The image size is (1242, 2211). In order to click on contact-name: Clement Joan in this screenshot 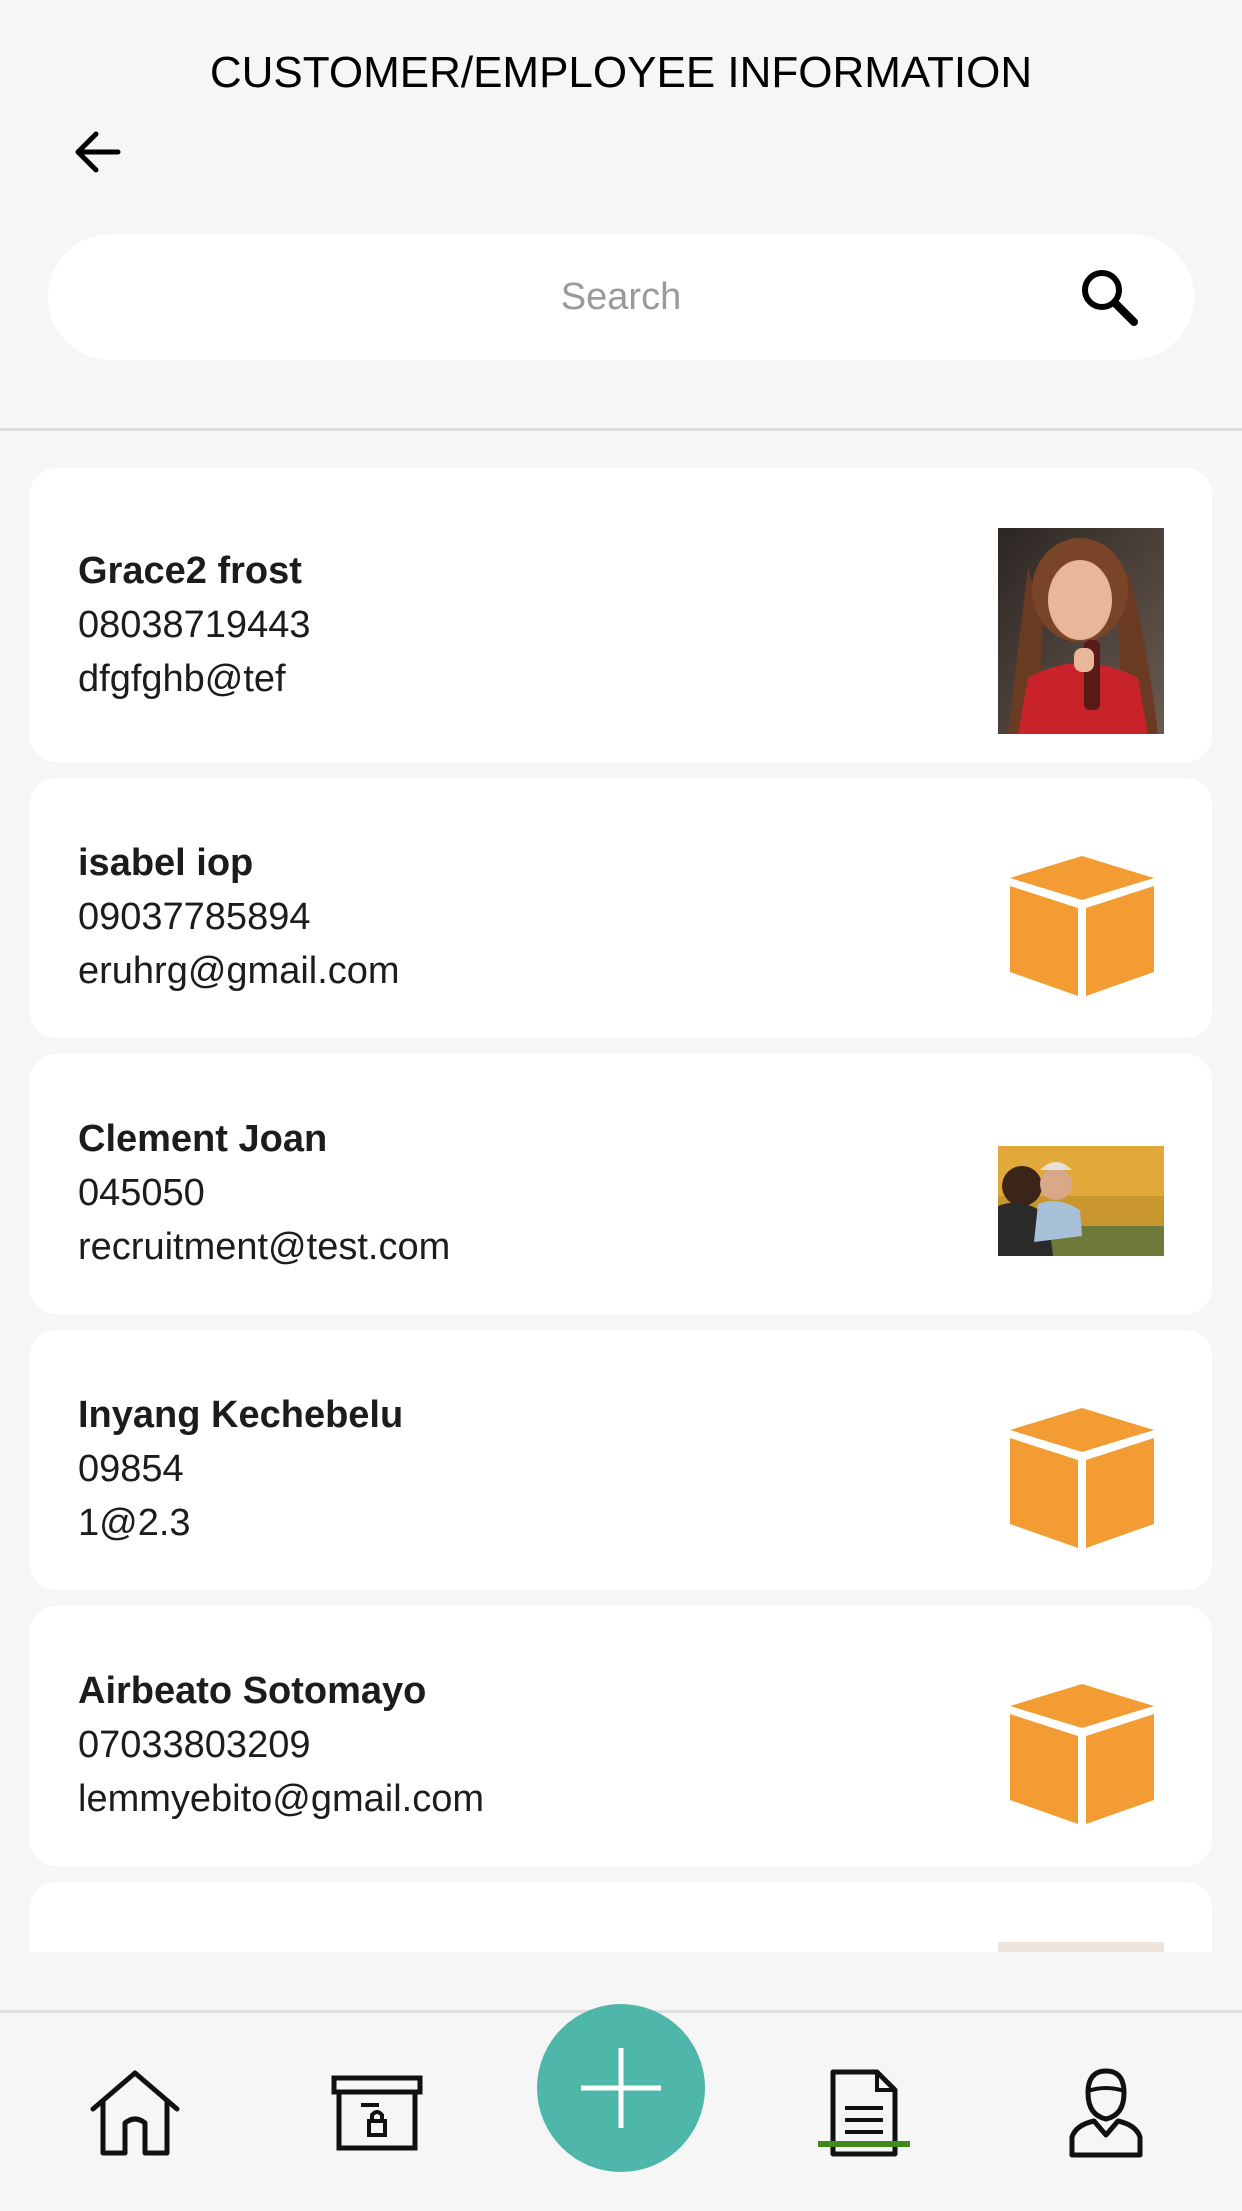, I will do `click(203, 1139)`.